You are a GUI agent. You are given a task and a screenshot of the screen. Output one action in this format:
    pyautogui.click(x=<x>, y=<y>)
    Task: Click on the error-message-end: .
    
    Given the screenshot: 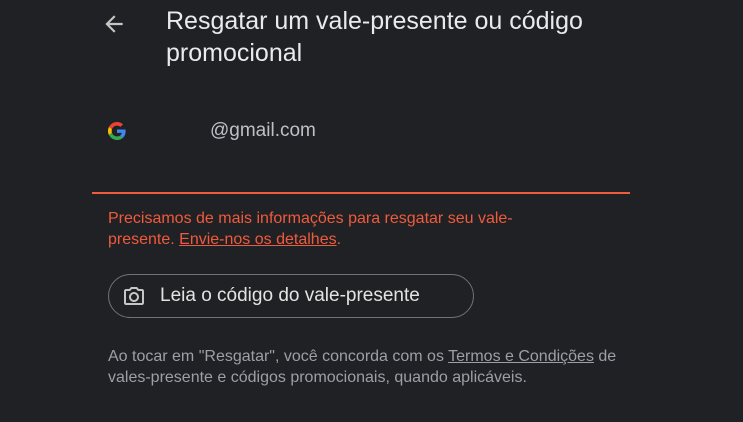 What is the action you would take?
    pyautogui.click(x=339, y=239)
    